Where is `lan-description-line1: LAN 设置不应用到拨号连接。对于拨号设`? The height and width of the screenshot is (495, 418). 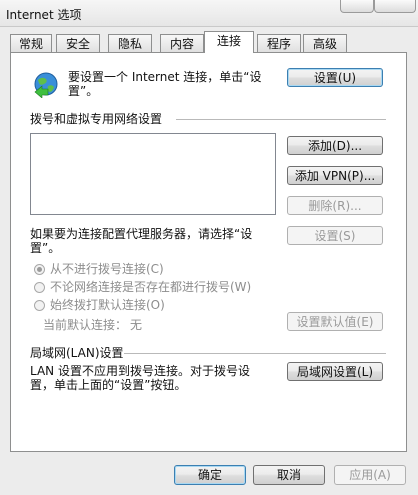
lan-description-line1: LAN 设置不应用到拨号连接。对于拨号设 is located at coordinates (140, 371).